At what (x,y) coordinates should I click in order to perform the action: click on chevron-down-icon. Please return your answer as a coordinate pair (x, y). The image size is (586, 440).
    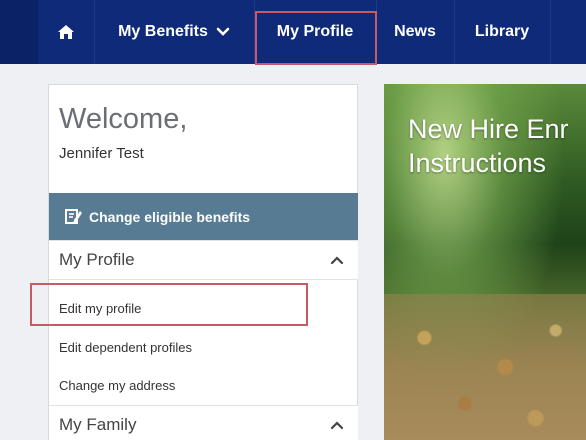
    Looking at the image, I should click on (223, 31).